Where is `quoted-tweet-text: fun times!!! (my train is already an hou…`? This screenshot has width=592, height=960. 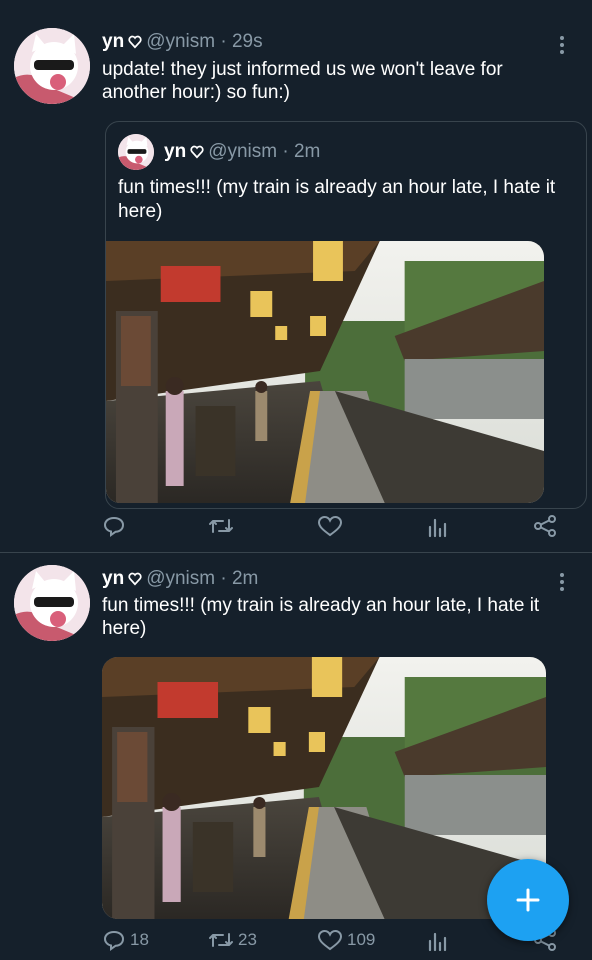
quoted-tweet-text: fun times!!! (my train is already an hou… is located at coordinates (337, 199).